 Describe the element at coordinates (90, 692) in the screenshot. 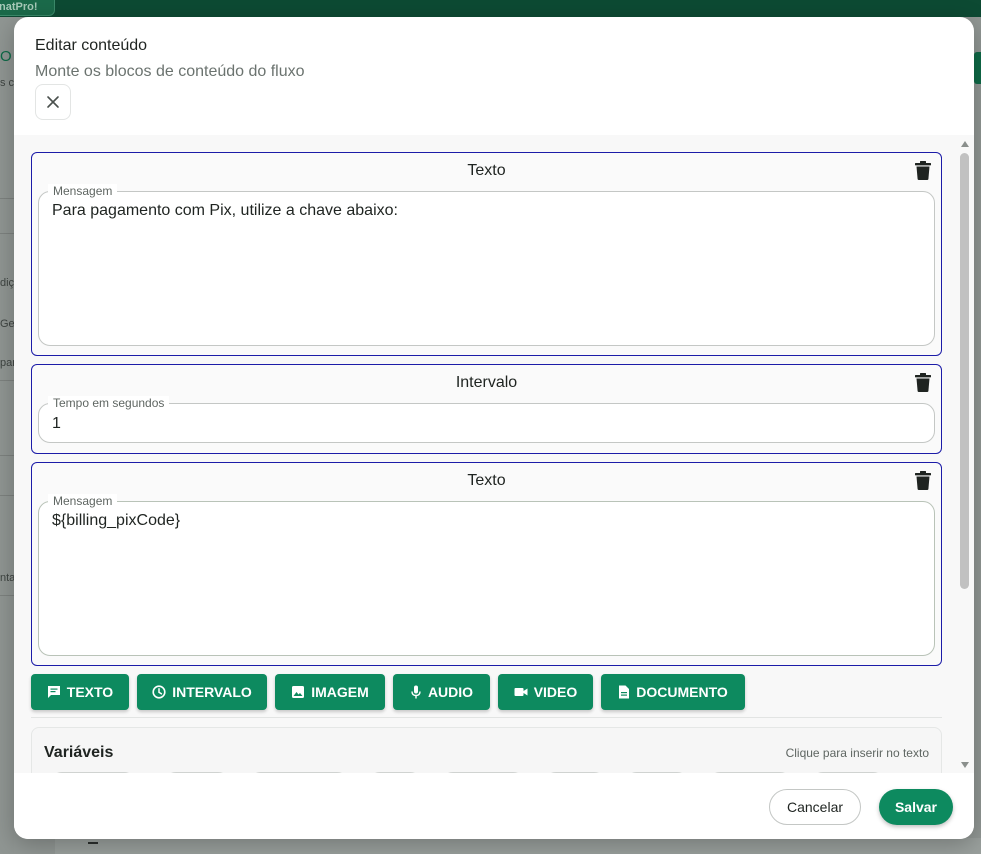

I see `add-text-label: TEXTO` at that location.